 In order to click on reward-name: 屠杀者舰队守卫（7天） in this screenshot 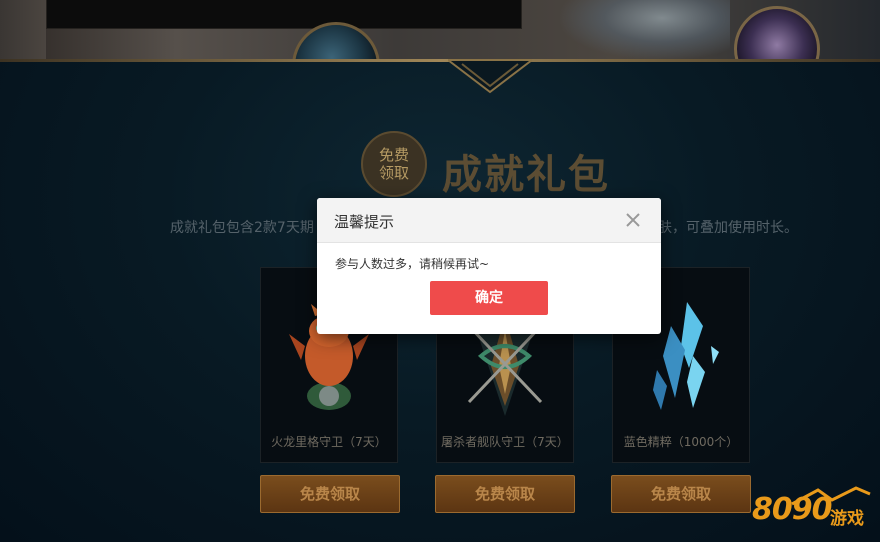, I will do `click(505, 442)`.